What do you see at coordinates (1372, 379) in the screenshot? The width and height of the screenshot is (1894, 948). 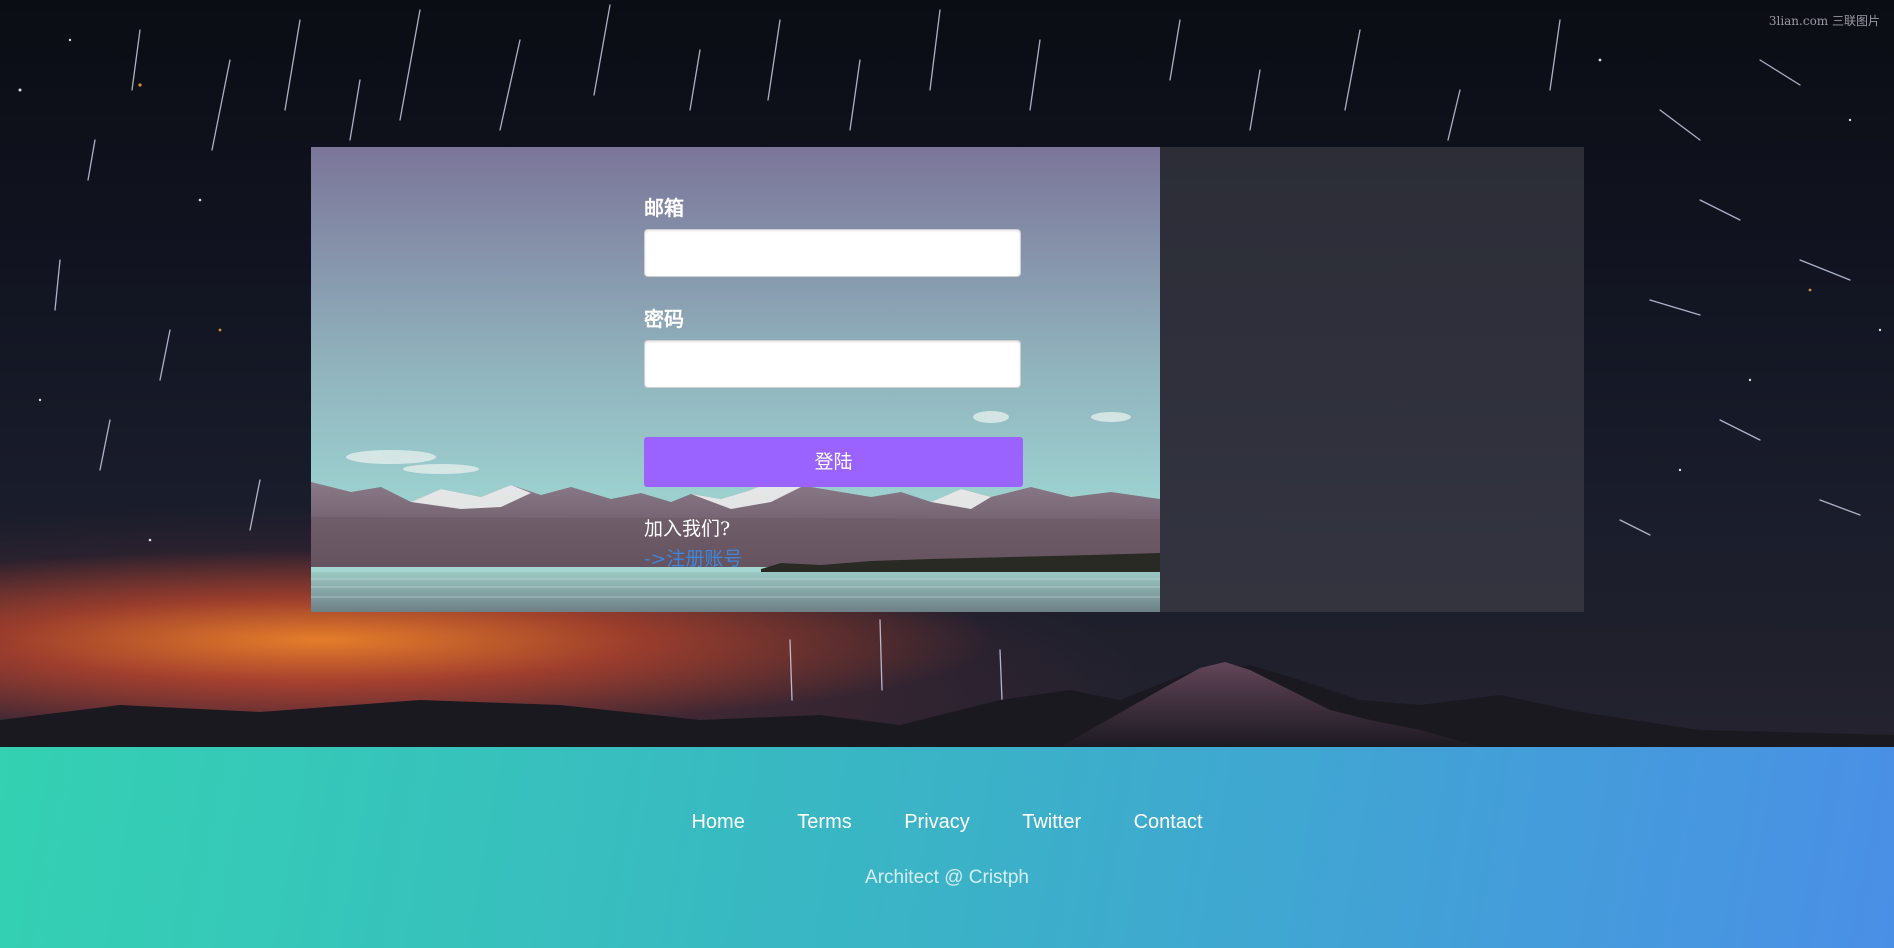 I see `login-form-panel` at bounding box center [1372, 379].